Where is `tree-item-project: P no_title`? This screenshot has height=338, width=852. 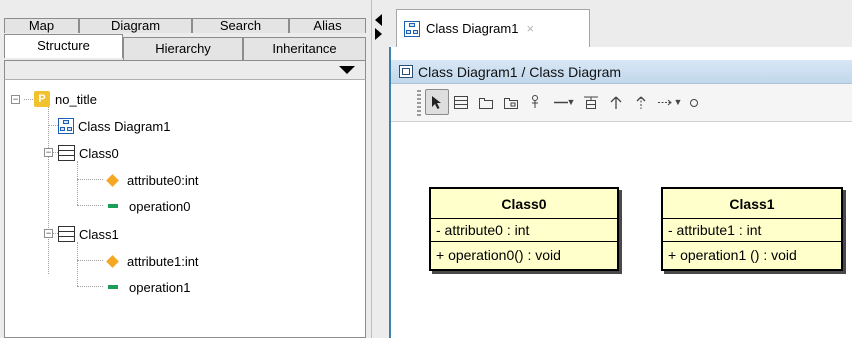 tree-item-project: P no_title is located at coordinates (65, 99).